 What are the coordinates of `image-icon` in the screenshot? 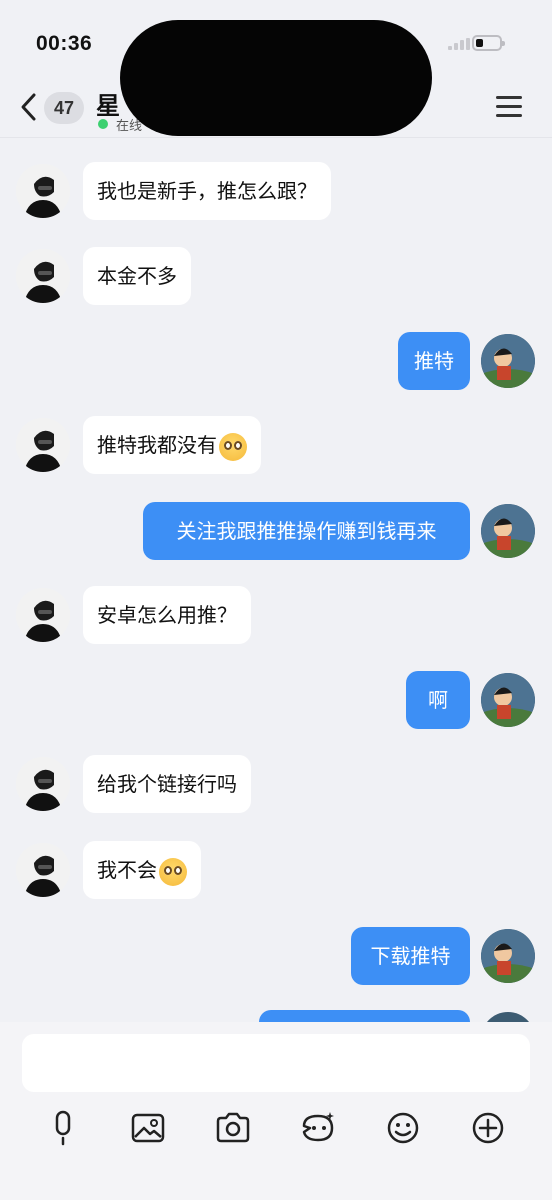 It's located at (148, 1128).